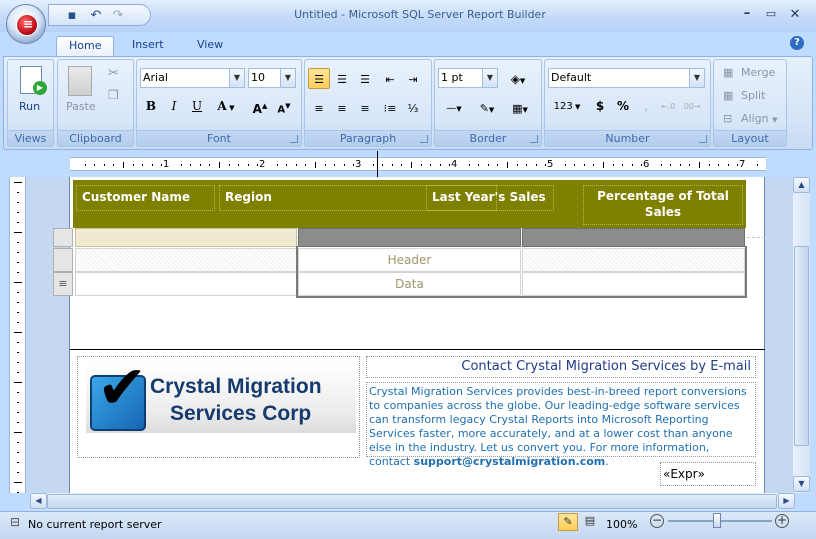 This screenshot has height=539, width=816. Describe the element at coordinates (600, 105) in the screenshot. I see `currency-button: $` at that location.